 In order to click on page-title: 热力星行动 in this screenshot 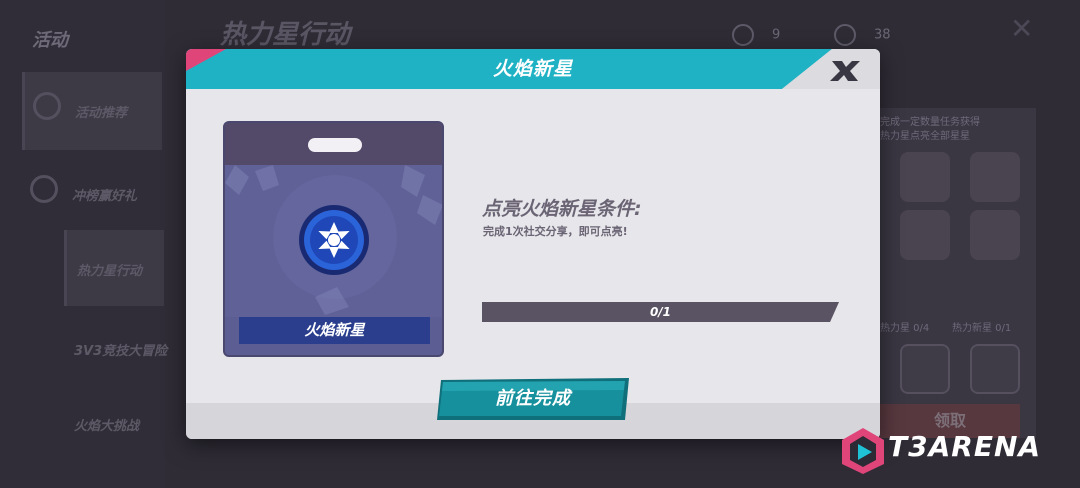, I will do `click(285, 35)`.